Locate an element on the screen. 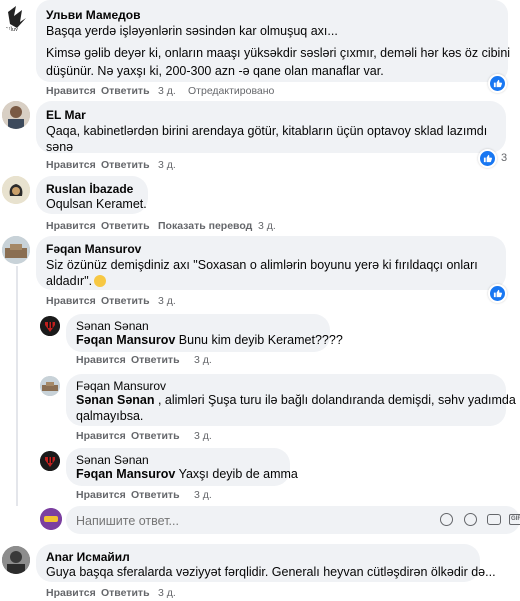  comment-author: EL Mar is located at coordinates (66, 115).